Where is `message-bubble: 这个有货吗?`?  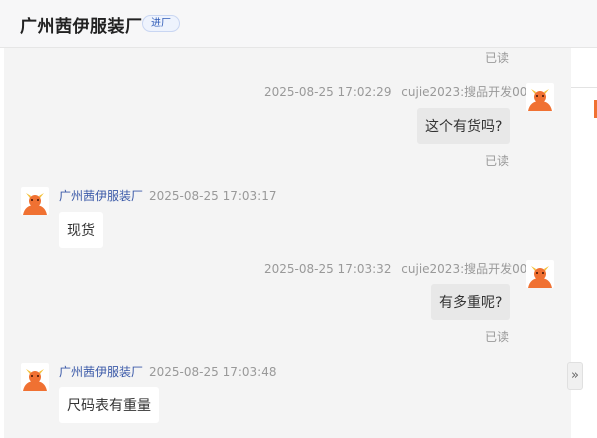 message-bubble: 这个有货吗? is located at coordinates (464, 126).